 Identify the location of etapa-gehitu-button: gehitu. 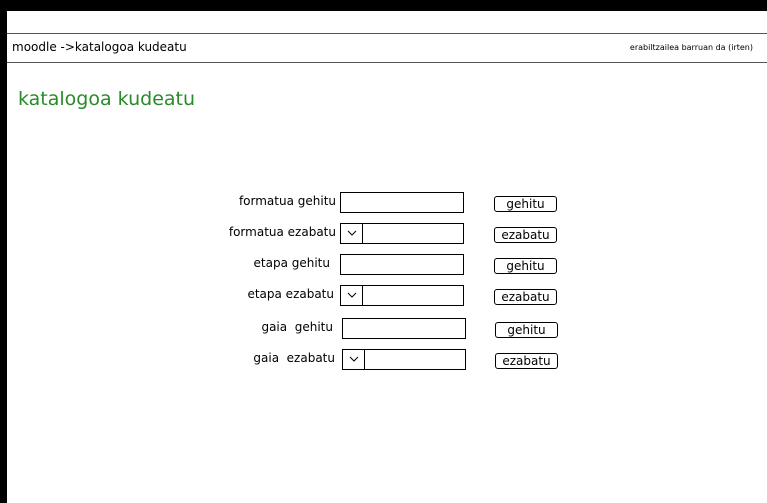
(525, 266).